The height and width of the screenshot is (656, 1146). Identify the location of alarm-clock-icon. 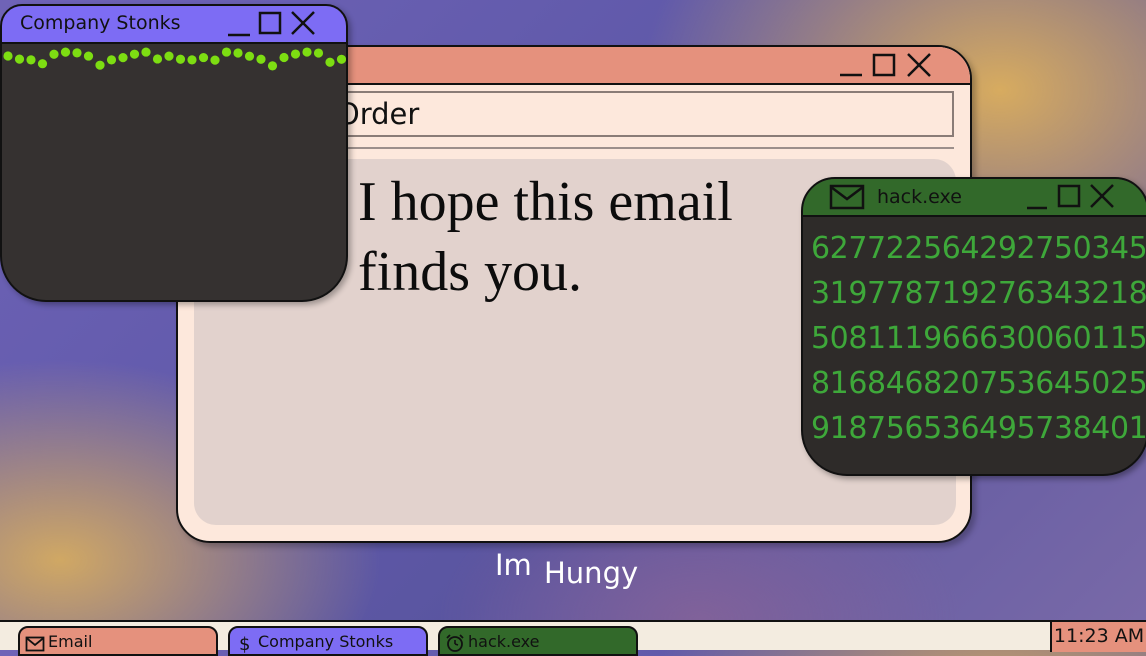
(455, 643).